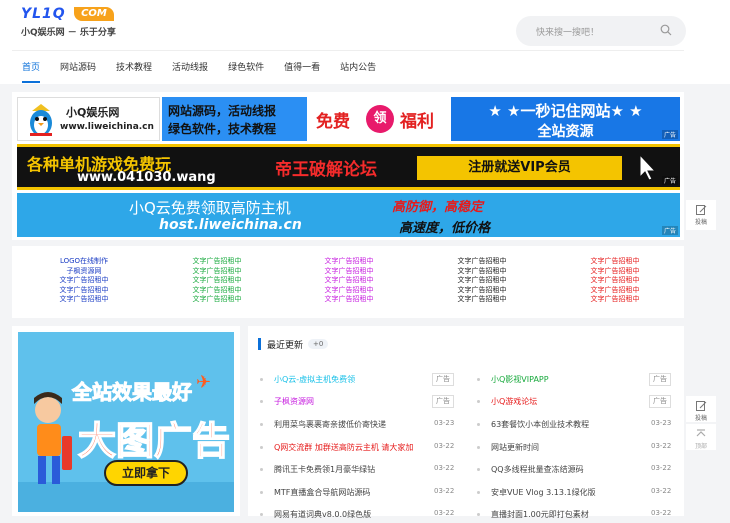 Image resolution: width=730 pixels, height=523 pixels. What do you see at coordinates (700, 446) in the screenshot?
I see `back-to-top-label: 顶部` at bounding box center [700, 446].